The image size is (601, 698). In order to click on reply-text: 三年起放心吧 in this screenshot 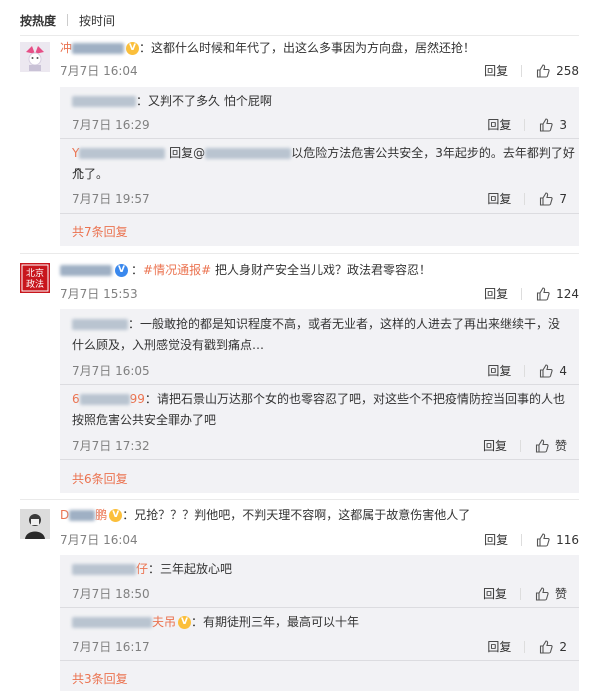, I will do `click(196, 569)`.